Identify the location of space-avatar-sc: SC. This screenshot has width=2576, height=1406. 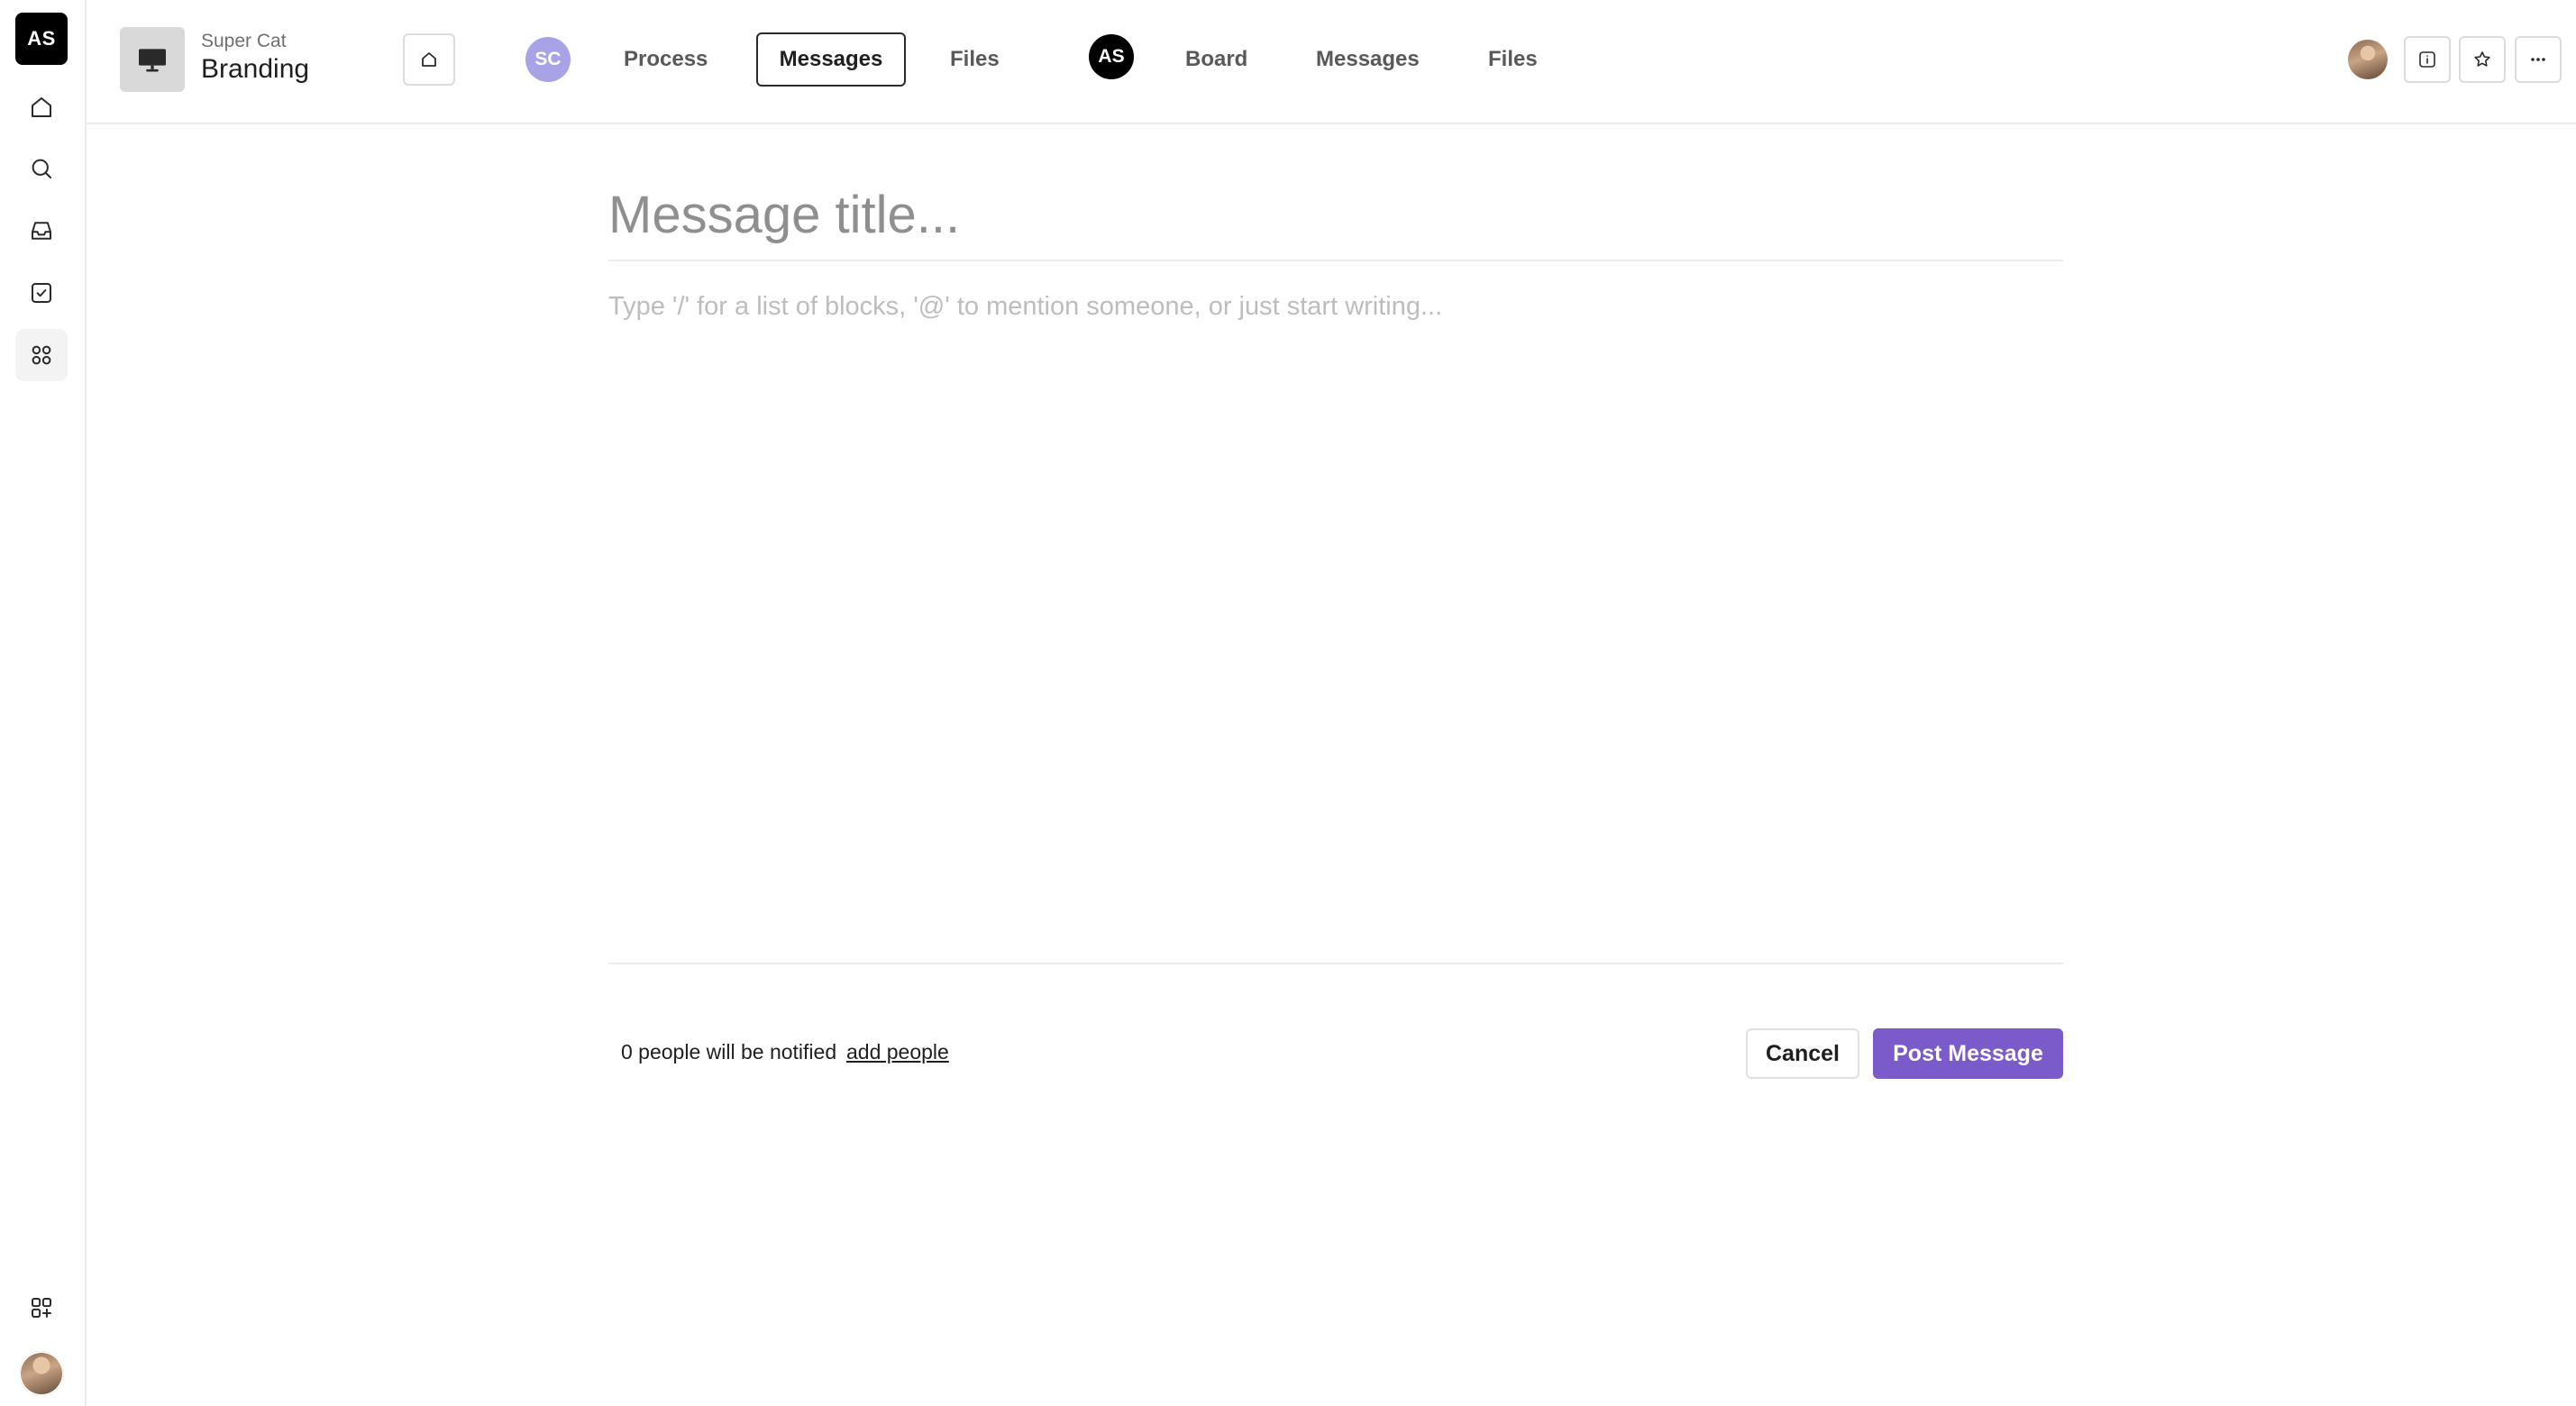
(548, 59).